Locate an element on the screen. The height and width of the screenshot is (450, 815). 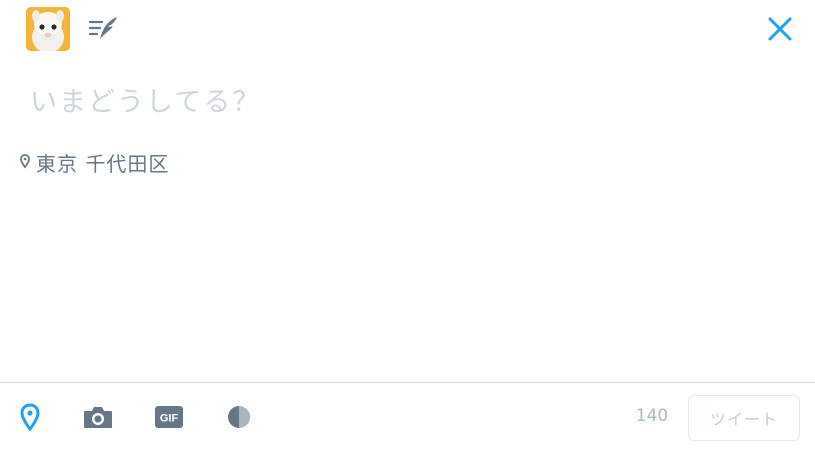
avatar is located at coordinates (48, 29).